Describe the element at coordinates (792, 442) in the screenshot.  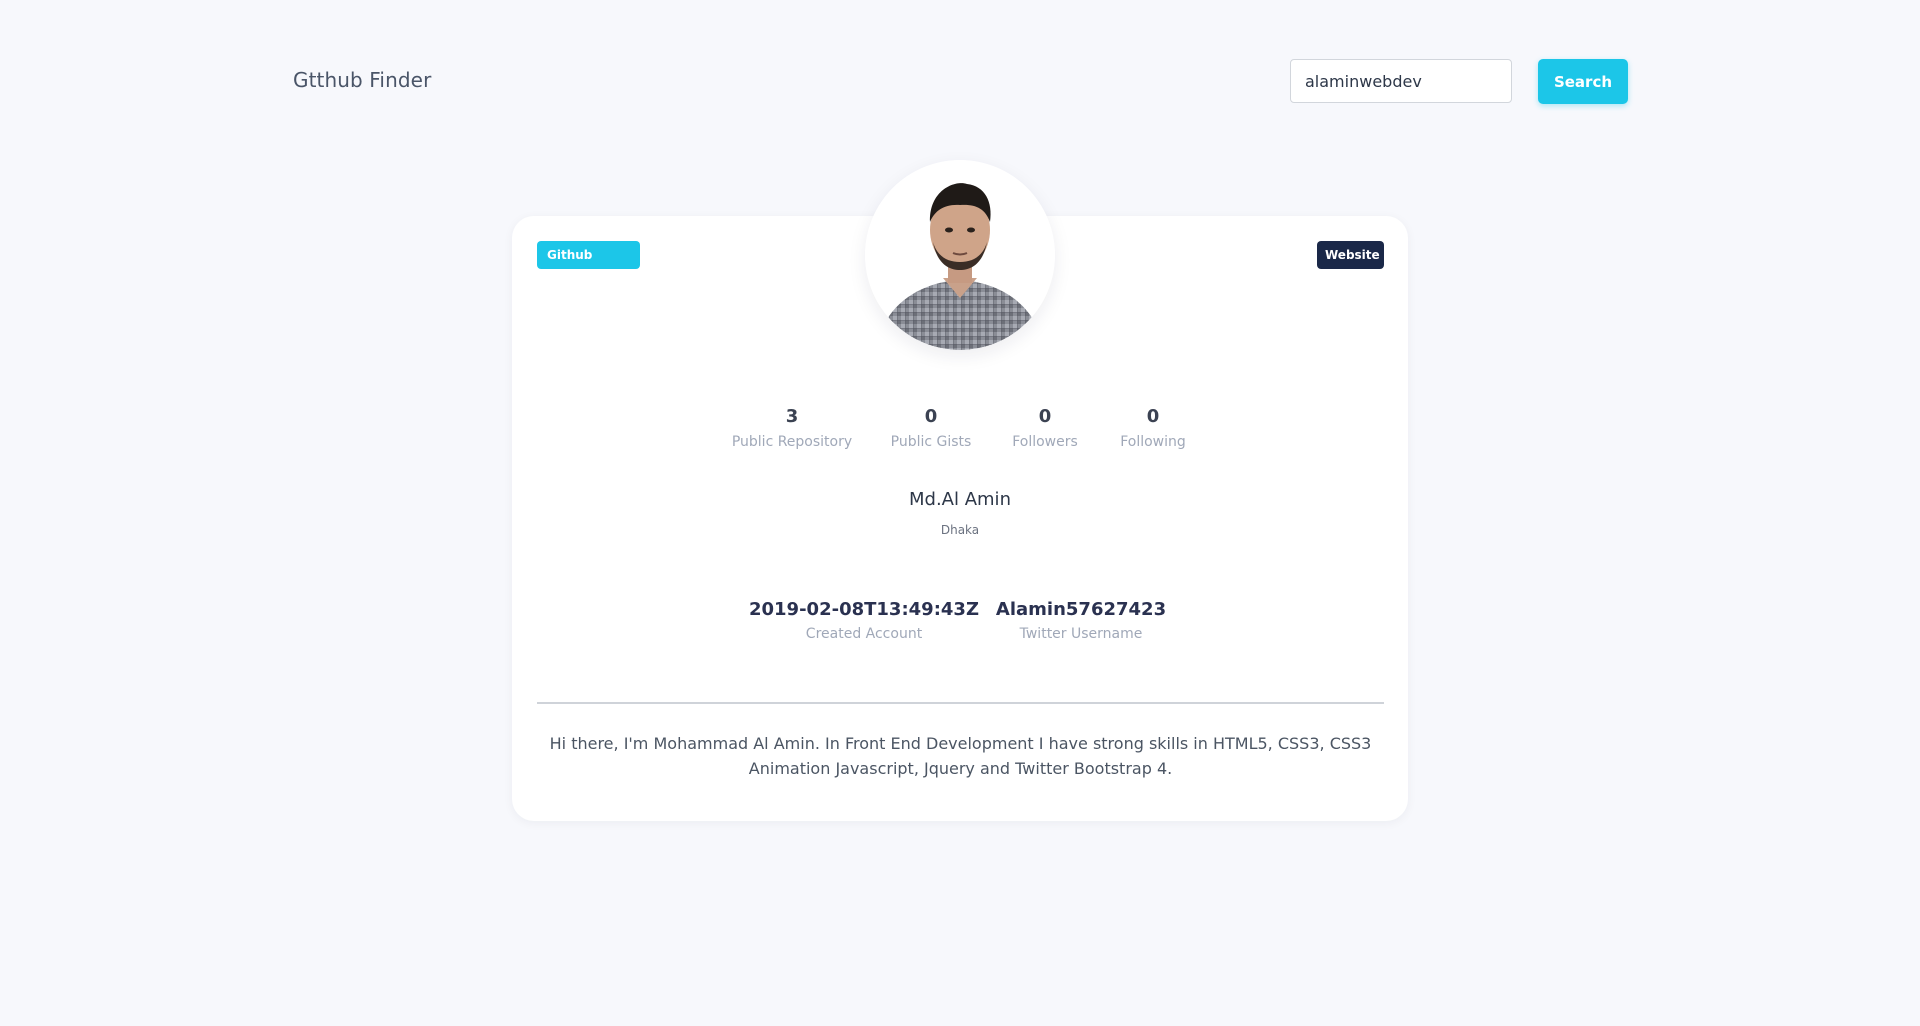
I see `stat-label: Public Repository` at that location.